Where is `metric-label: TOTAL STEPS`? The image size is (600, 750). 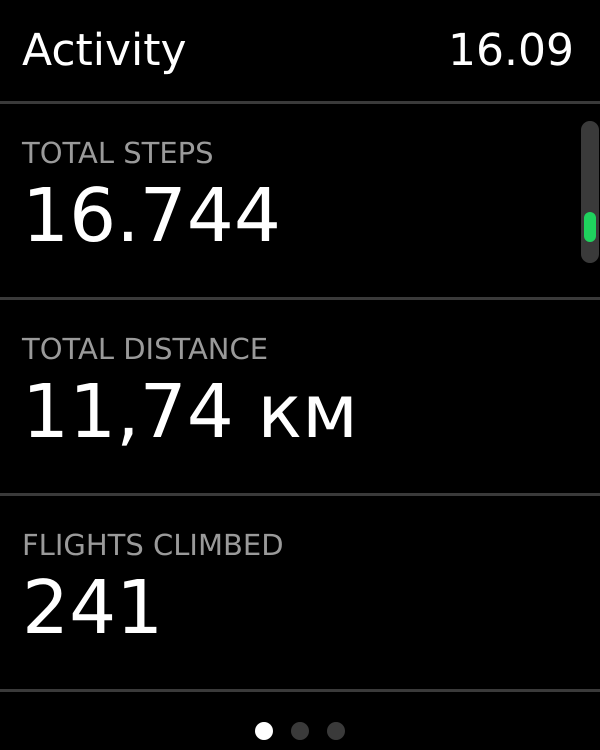
metric-label: TOTAL STEPS is located at coordinates (118, 154).